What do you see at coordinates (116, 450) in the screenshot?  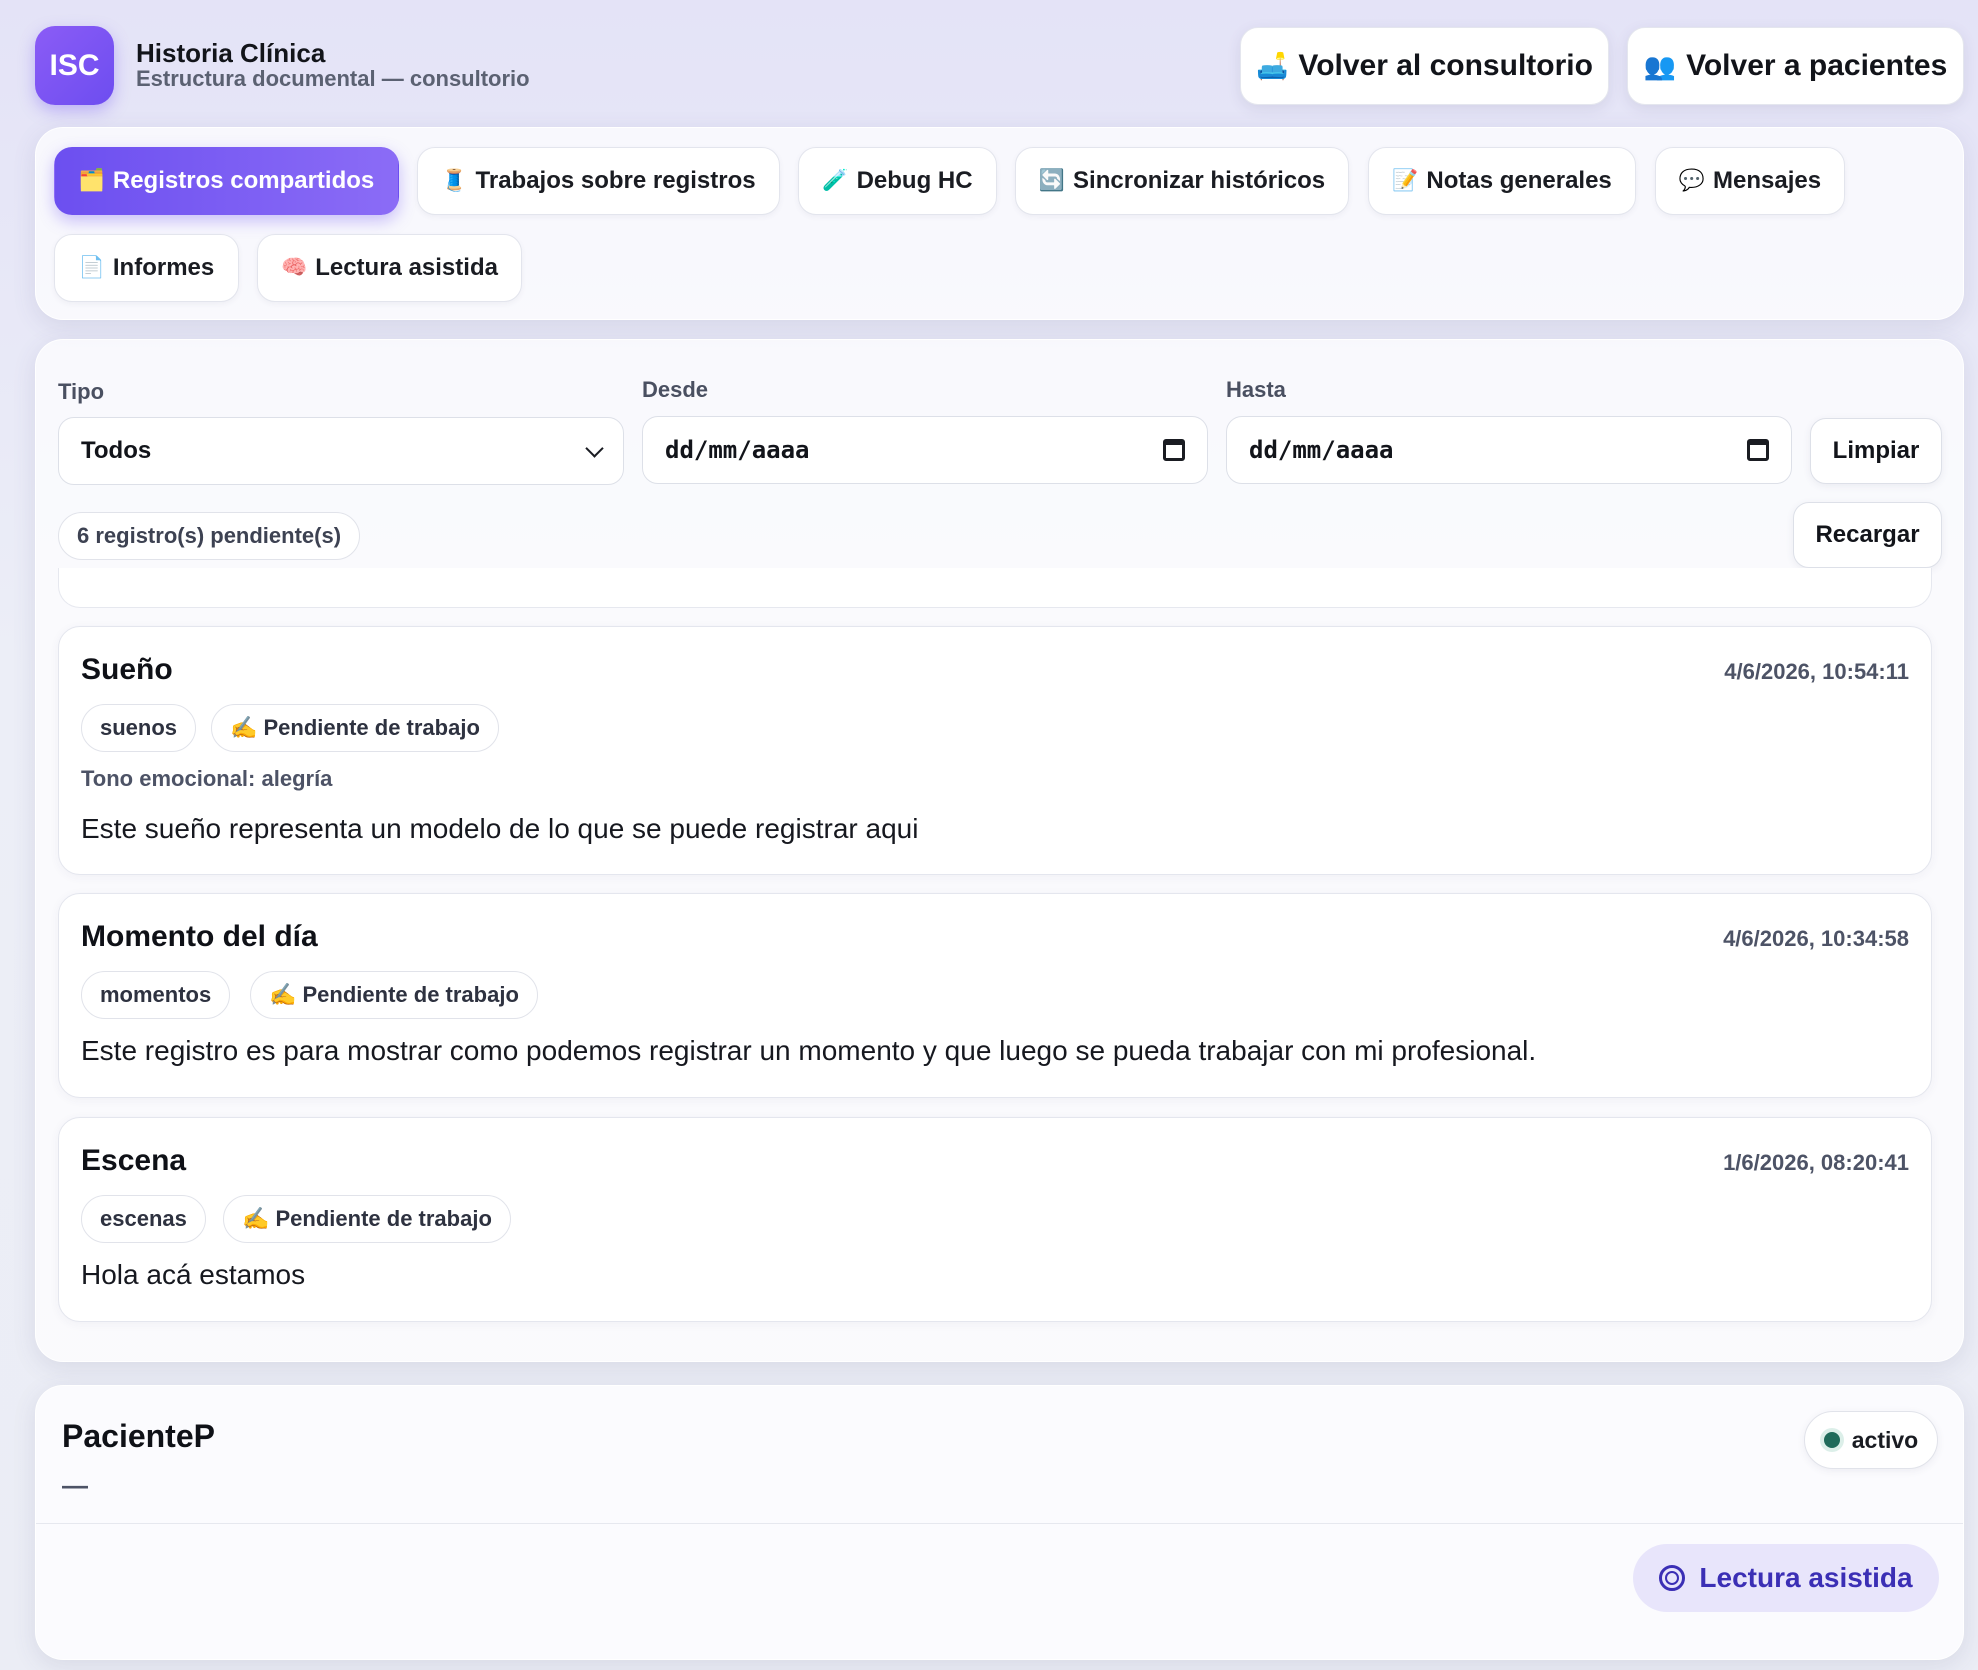 I see `tipo-value: Todos` at bounding box center [116, 450].